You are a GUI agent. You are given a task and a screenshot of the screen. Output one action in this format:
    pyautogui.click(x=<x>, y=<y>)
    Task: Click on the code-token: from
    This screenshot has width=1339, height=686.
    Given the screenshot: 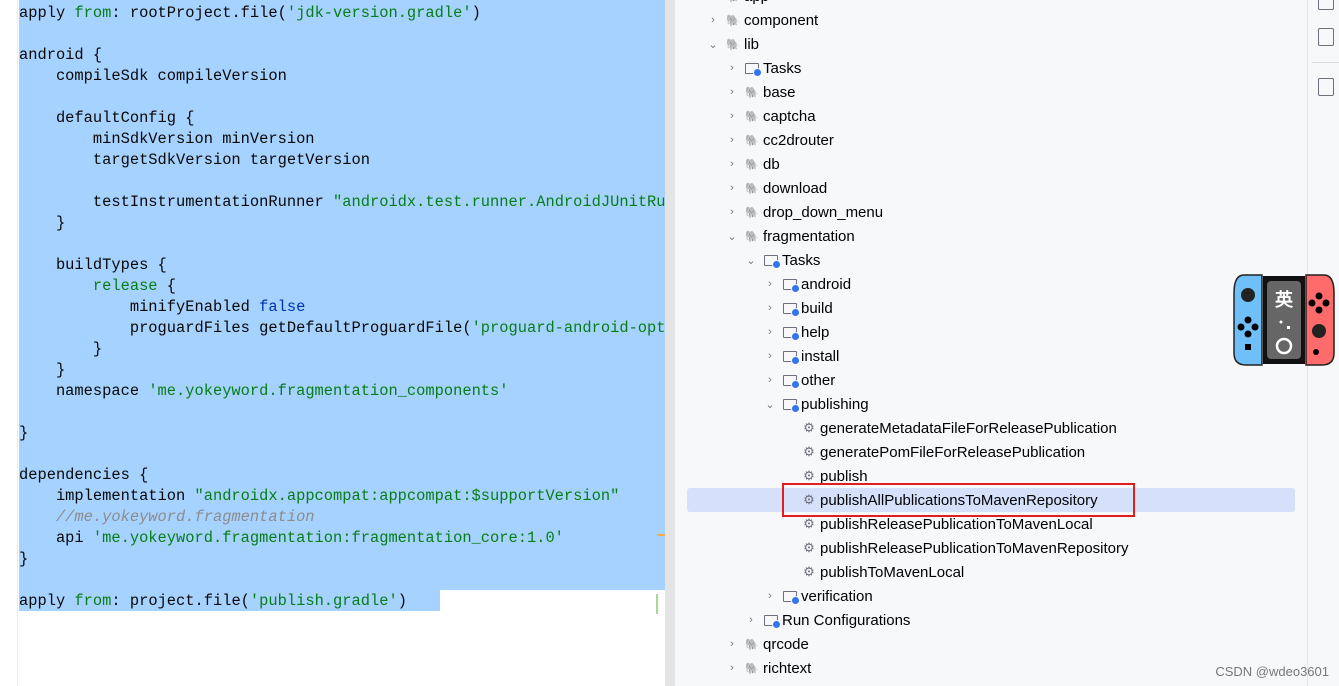 What is the action you would take?
    pyautogui.click(x=93, y=601)
    